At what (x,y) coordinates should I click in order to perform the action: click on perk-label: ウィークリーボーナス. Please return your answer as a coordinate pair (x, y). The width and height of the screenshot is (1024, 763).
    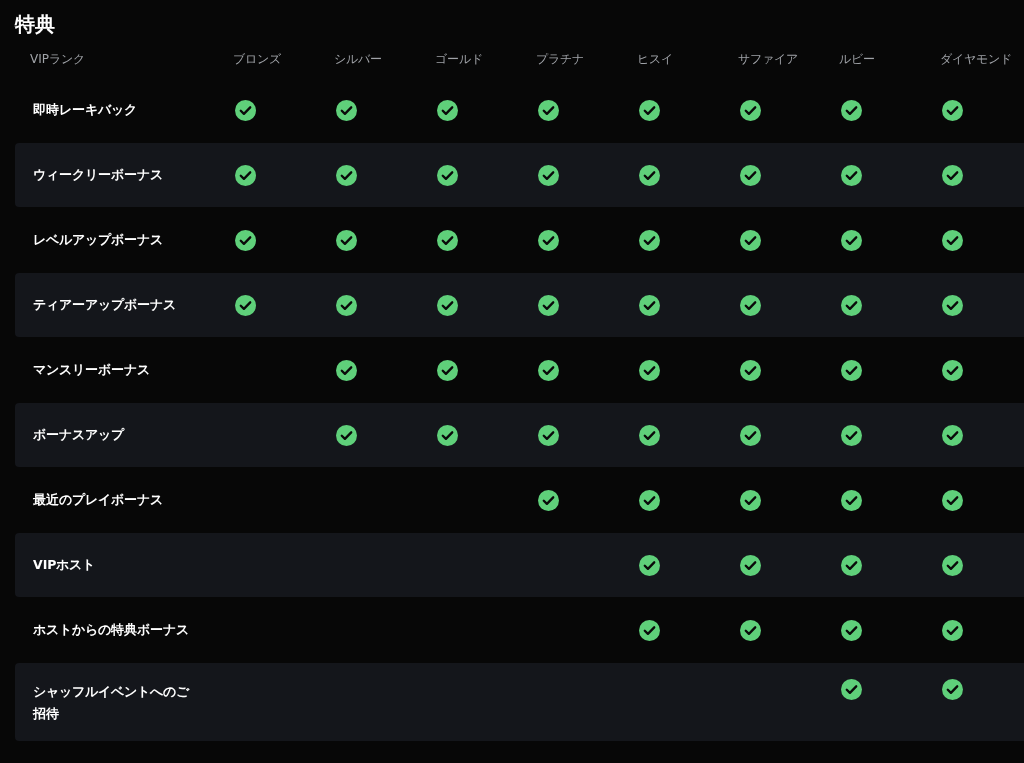
    Looking at the image, I should click on (98, 175).